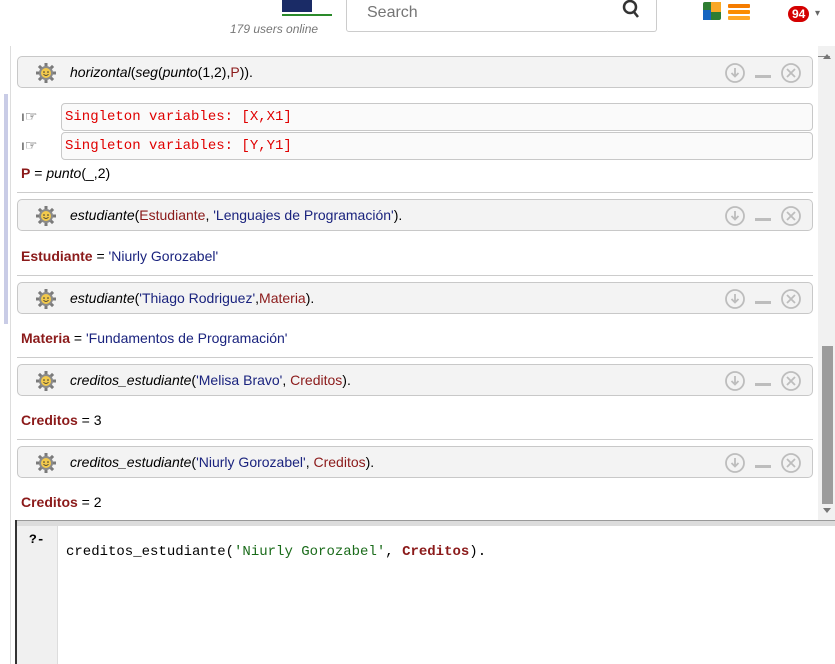 This screenshot has width=835, height=664. I want to click on scroll-up-icon, so click(827, 56).